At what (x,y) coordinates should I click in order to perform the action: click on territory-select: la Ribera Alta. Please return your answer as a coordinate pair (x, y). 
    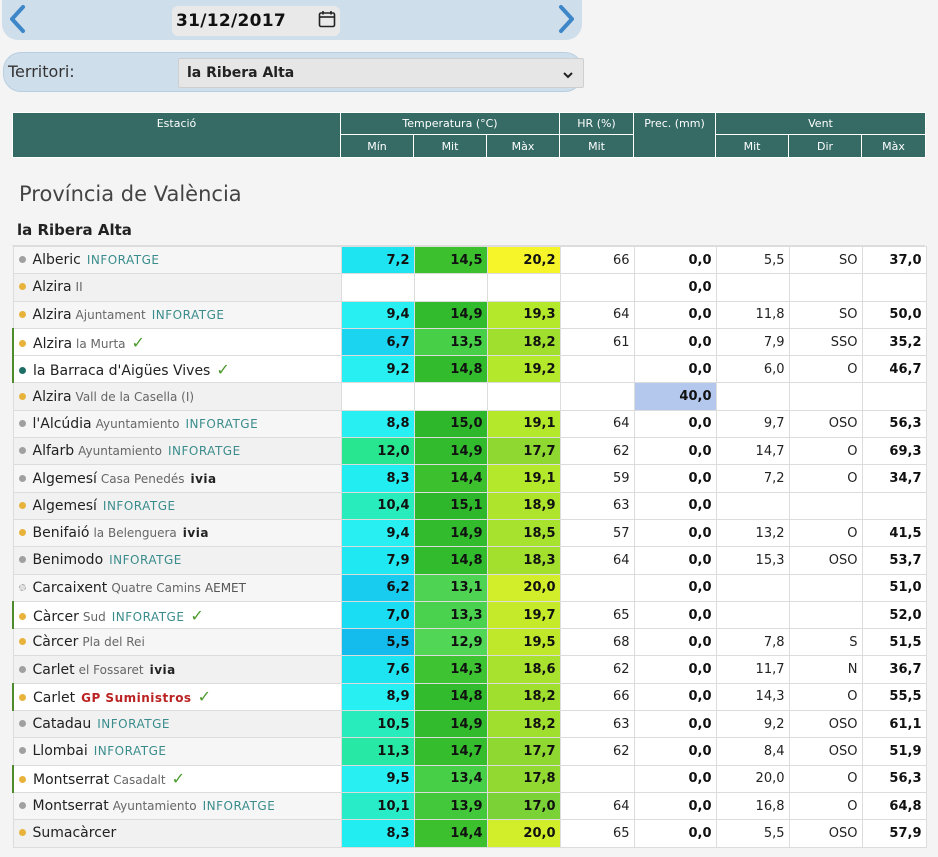
    Looking at the image, I should click on (381, 73).